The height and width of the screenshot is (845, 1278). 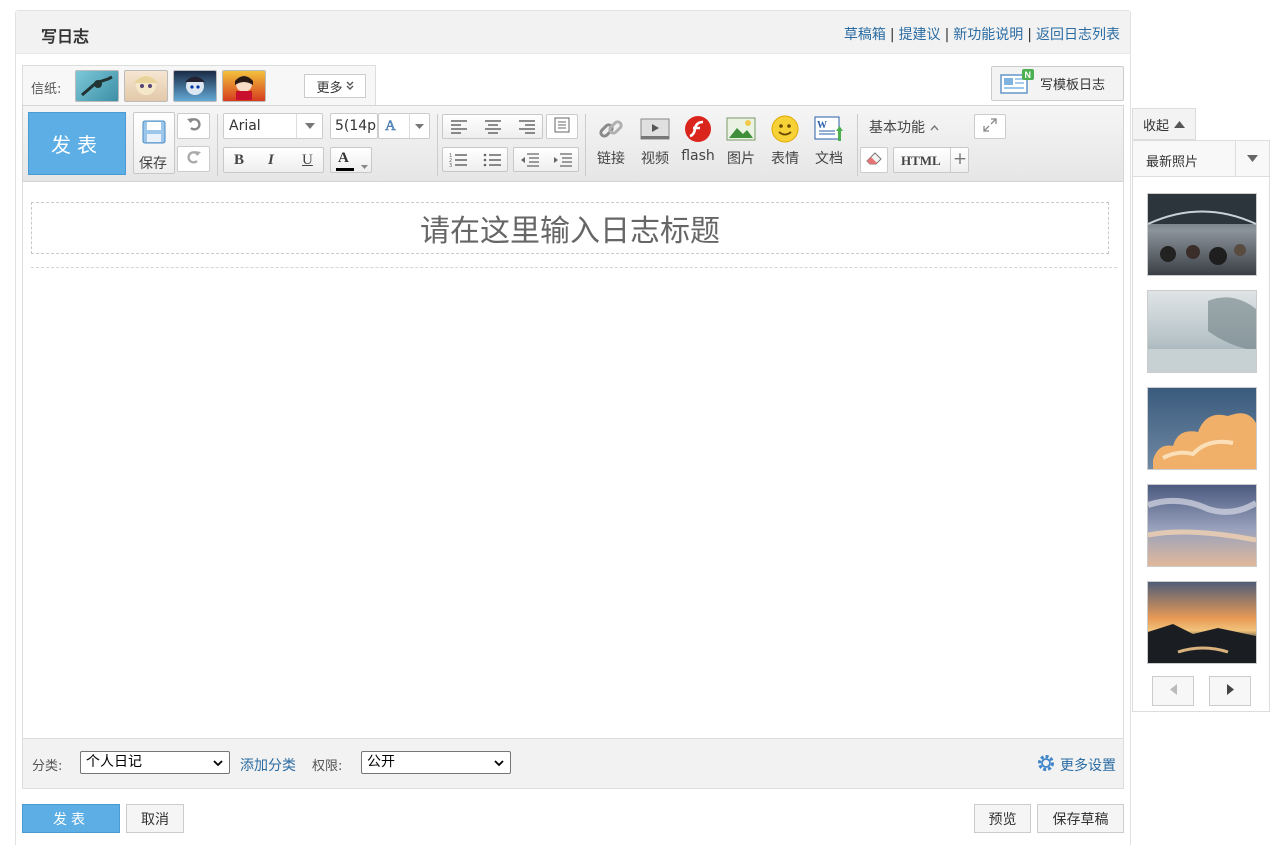 I want to click on chevron-up-icon, so click(x=934, y=127).